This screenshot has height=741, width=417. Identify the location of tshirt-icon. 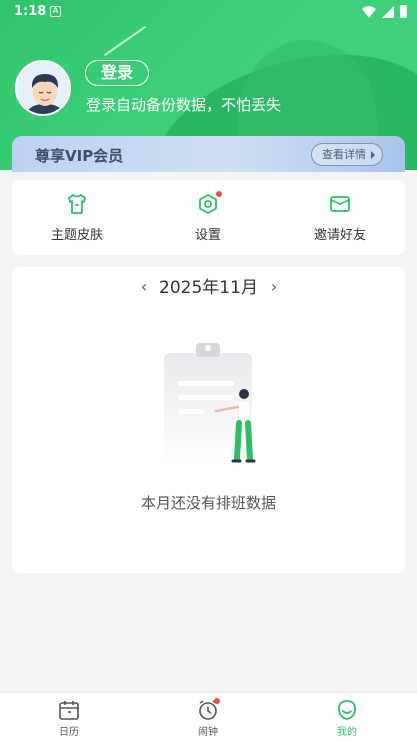
(77, 204).